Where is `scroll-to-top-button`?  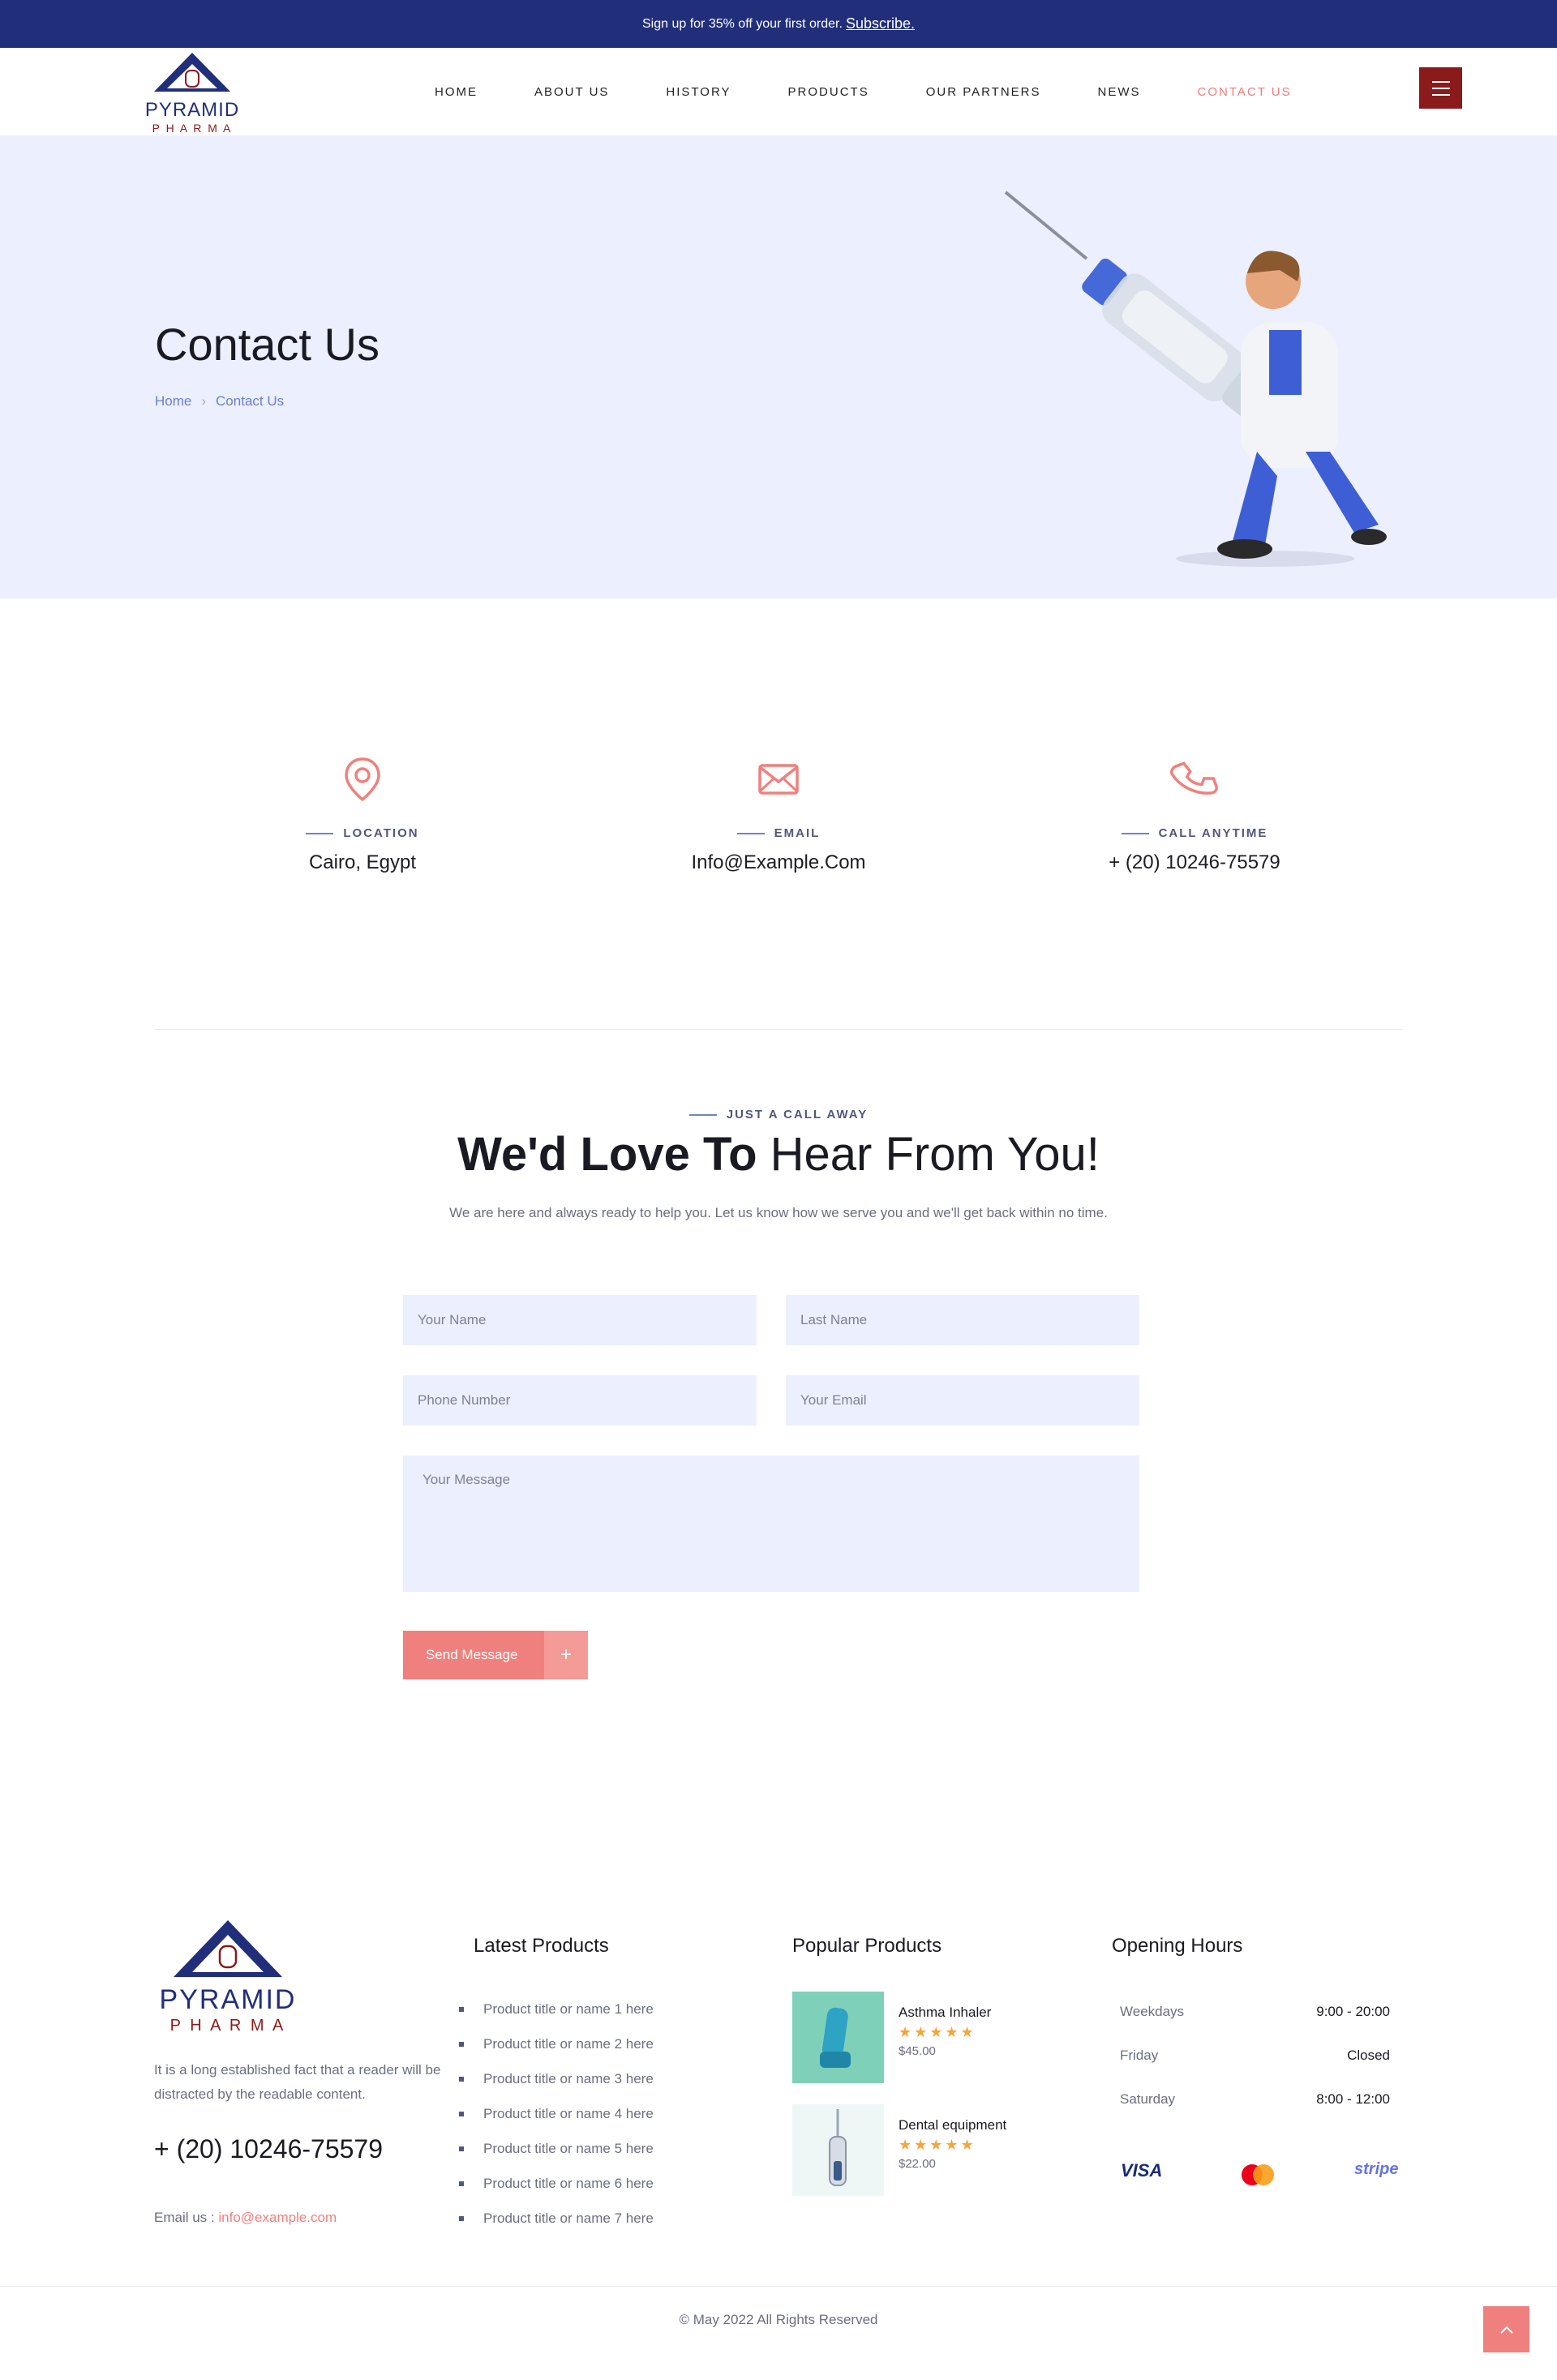 scroll-to-top-button is located at coordinates (1506, 2329).